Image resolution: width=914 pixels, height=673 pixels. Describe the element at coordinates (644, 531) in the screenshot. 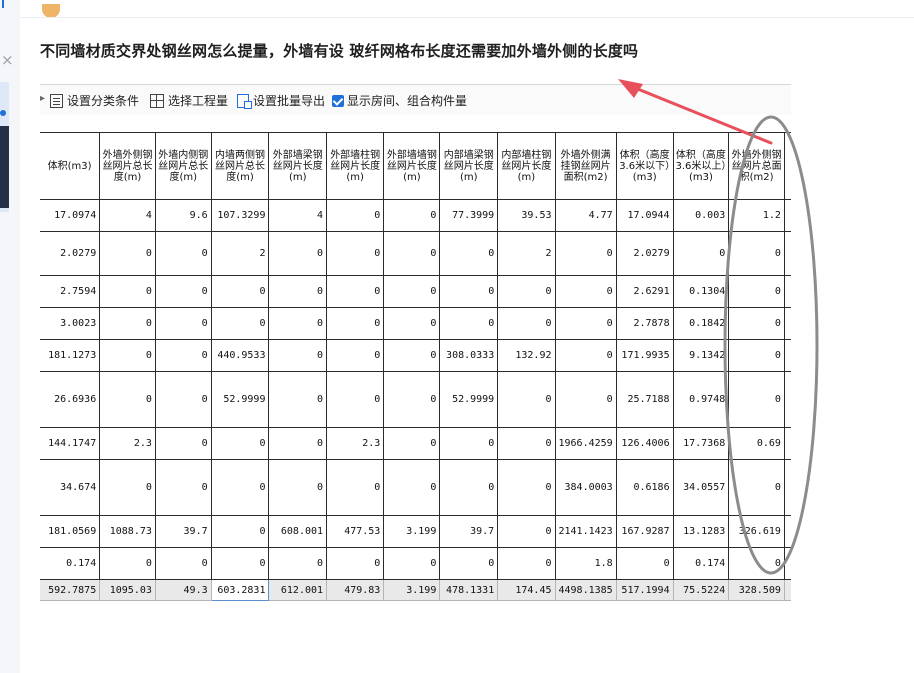

I see `table-cell: 167.9287` at that location.